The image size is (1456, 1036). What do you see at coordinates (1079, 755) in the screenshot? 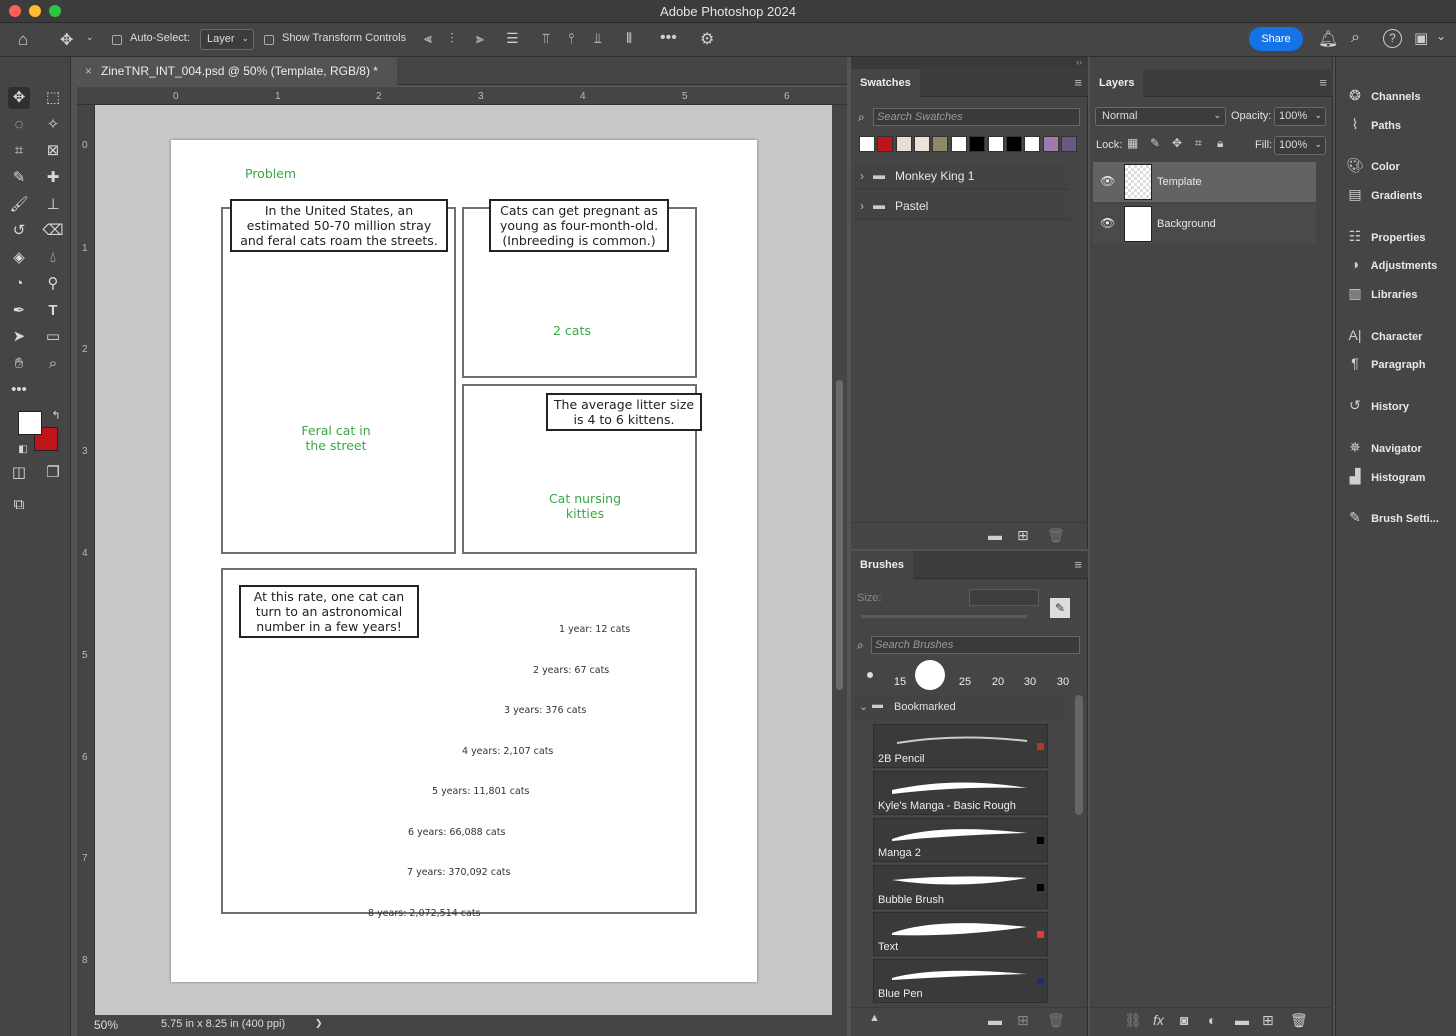
I see `brushes-scrollbar` at bounding box center [1079, 755].